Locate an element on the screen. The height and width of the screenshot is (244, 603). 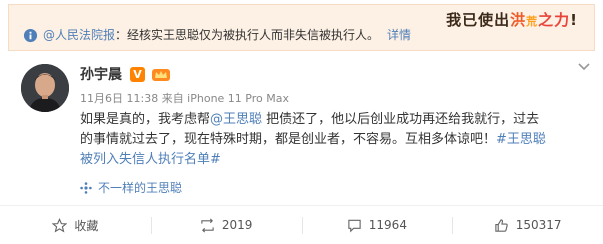
notice-text: ：经核实王思聪仅为被执行人而非失信被执行人。 is located at coordinates (247, 35).